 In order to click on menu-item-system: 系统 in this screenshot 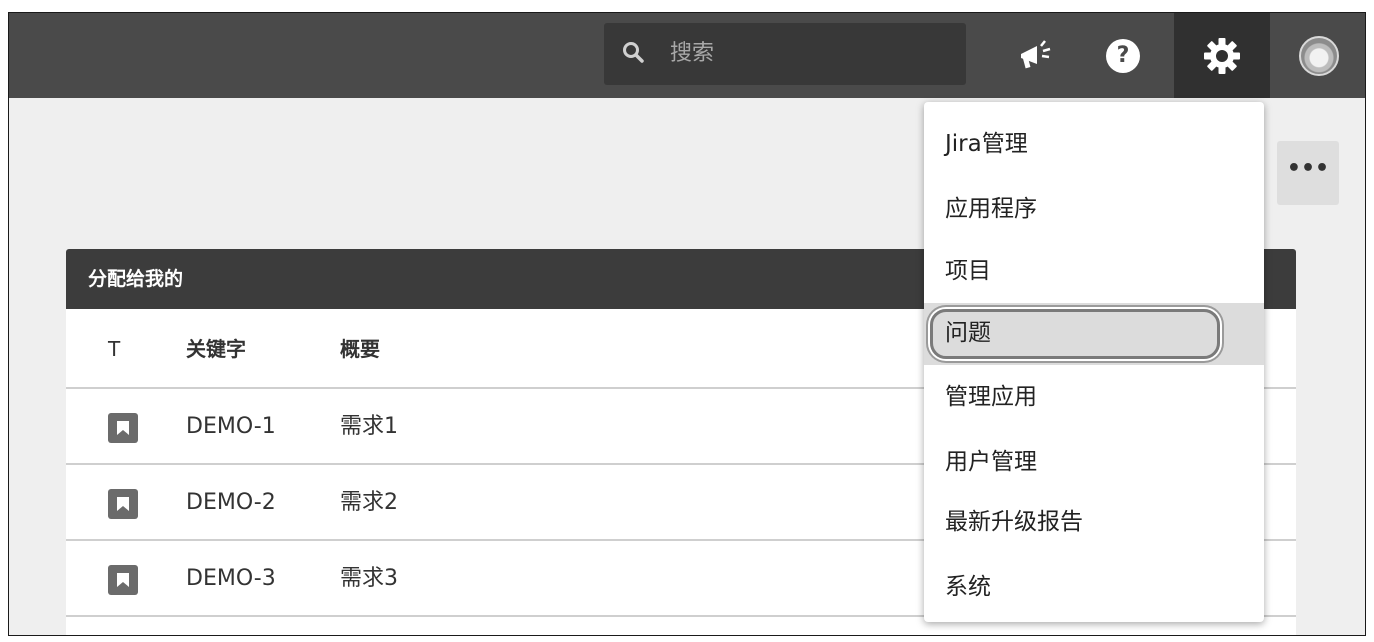, I will do `click(1094, 587)`.